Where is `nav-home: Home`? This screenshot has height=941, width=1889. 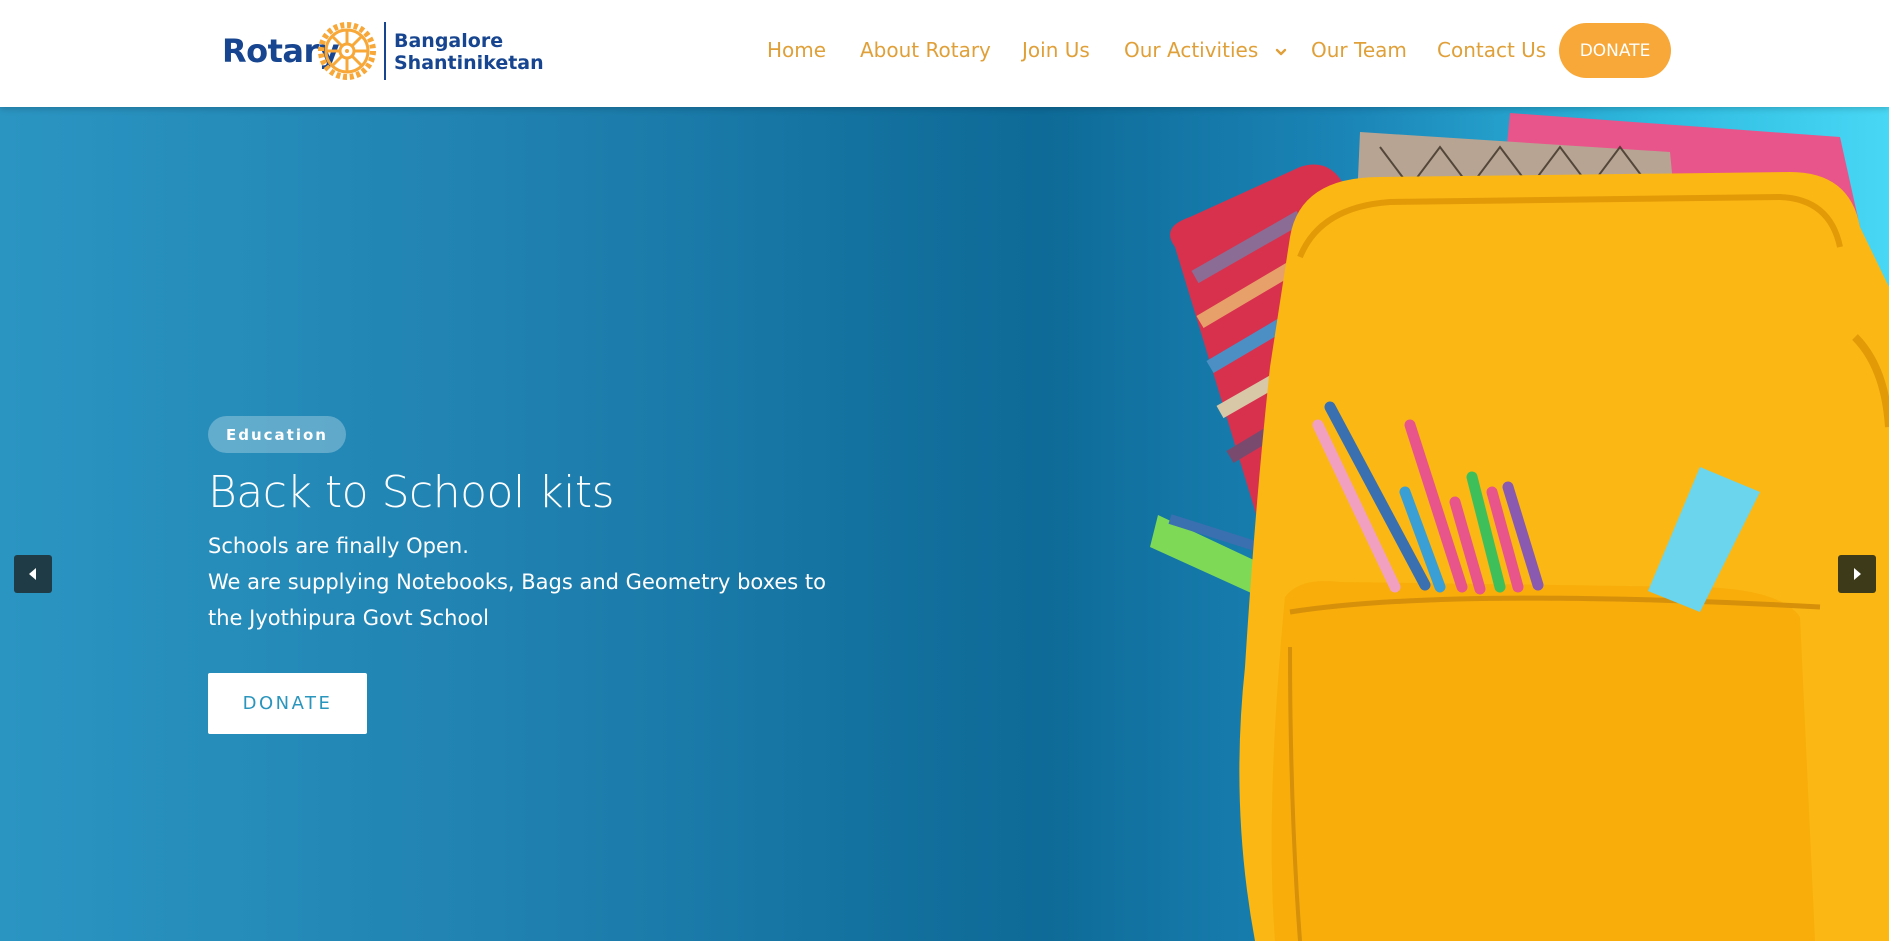
nav-home: Home is located at coordinates (796, 50).